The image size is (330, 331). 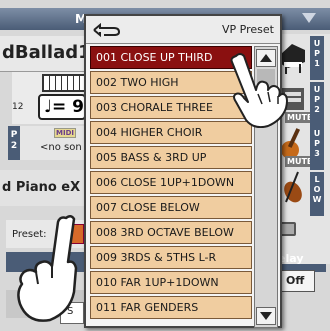 What do you see at coordinates (288, 229) in the screenshot?
I see `lock-icon` at bounding box center [288, 229].